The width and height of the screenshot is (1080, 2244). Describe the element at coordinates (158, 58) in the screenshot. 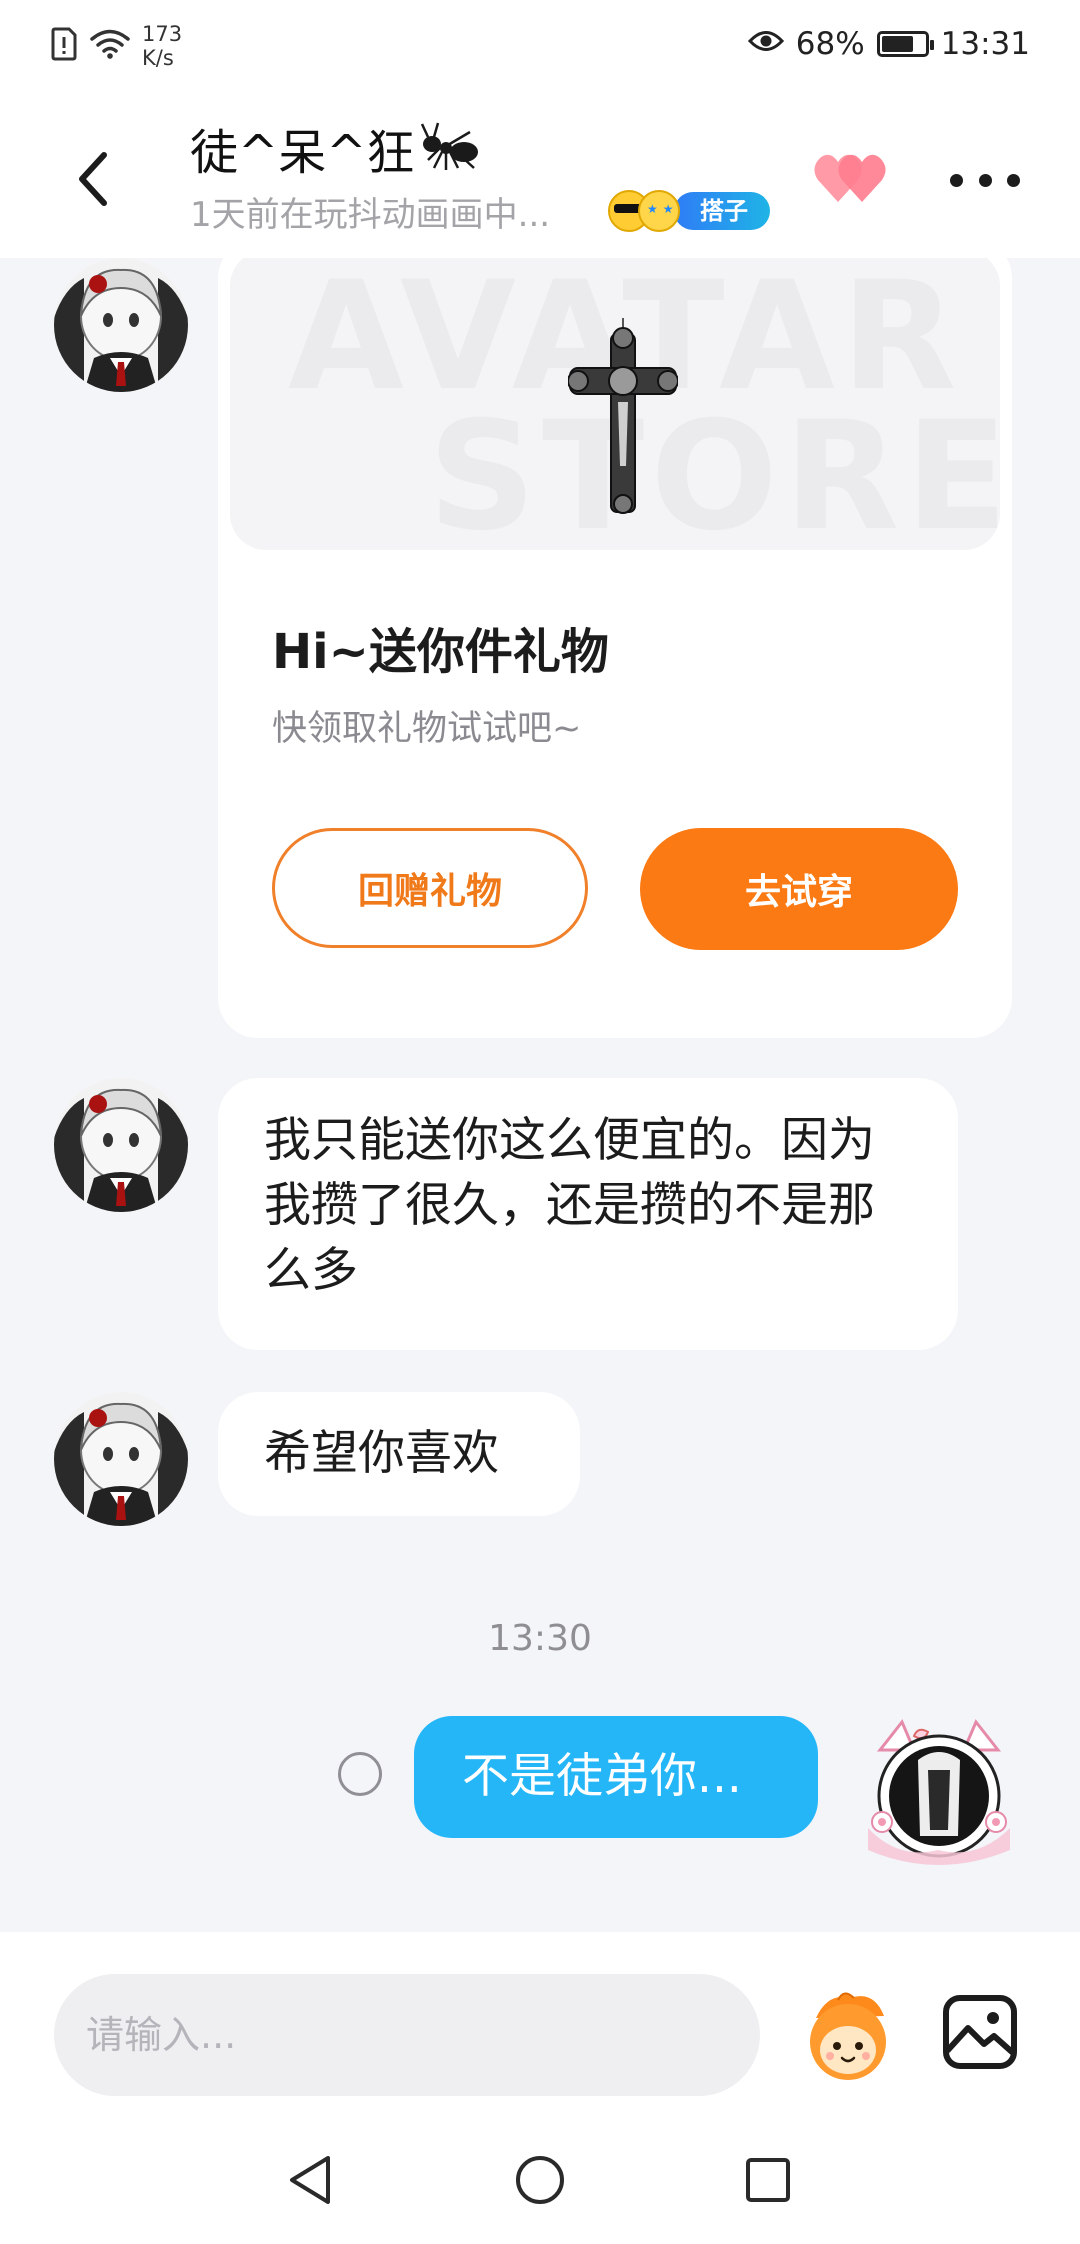

I see `network-speed-unit: K/s` at that location.